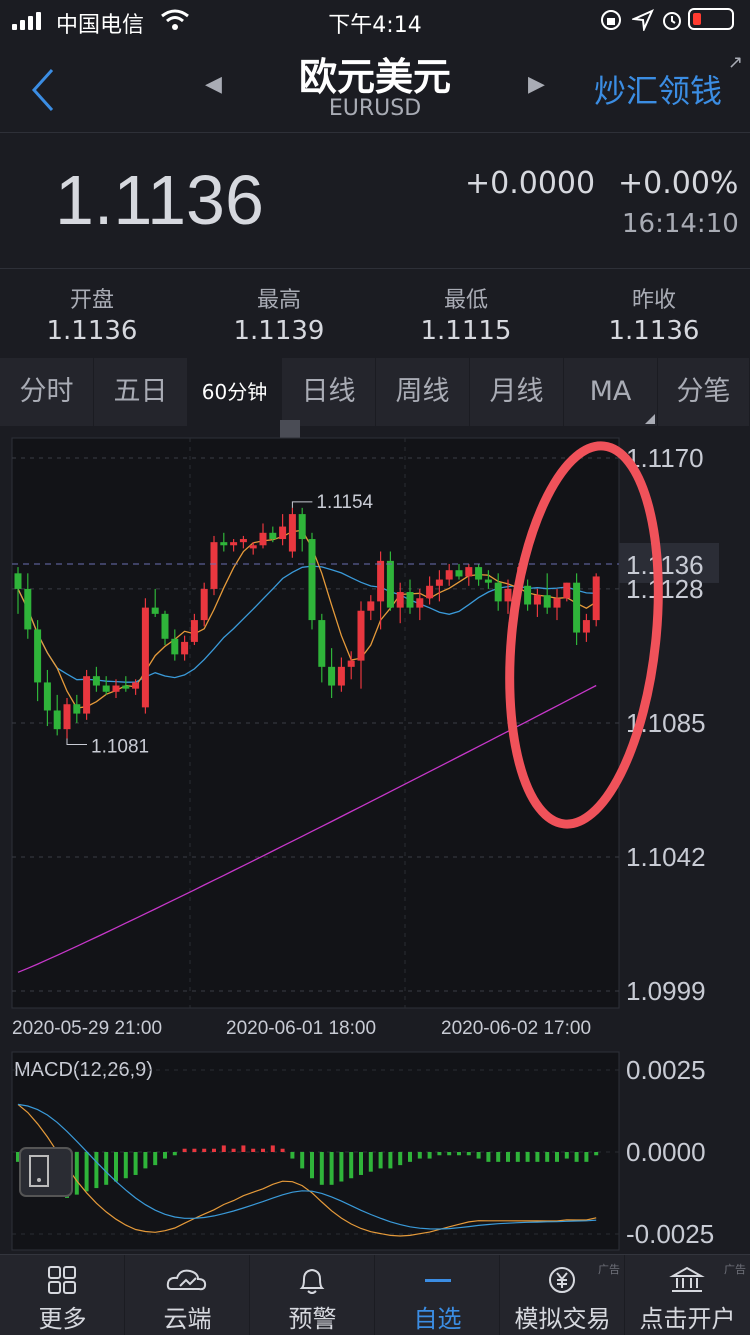 Image resolution: width=750 pixels, height=1335 pixels. What do you see at coordinates (666, 1070) in the screenshot?
I see `macd-y-tick-label: 0.0025` at bounding box center [666, 1070].